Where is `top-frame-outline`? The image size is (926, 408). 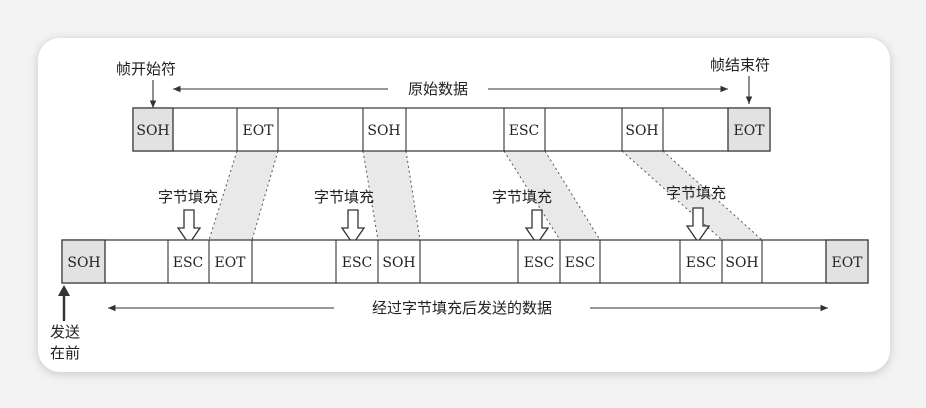 top-frame-outline is located at coordinates (451, 129).